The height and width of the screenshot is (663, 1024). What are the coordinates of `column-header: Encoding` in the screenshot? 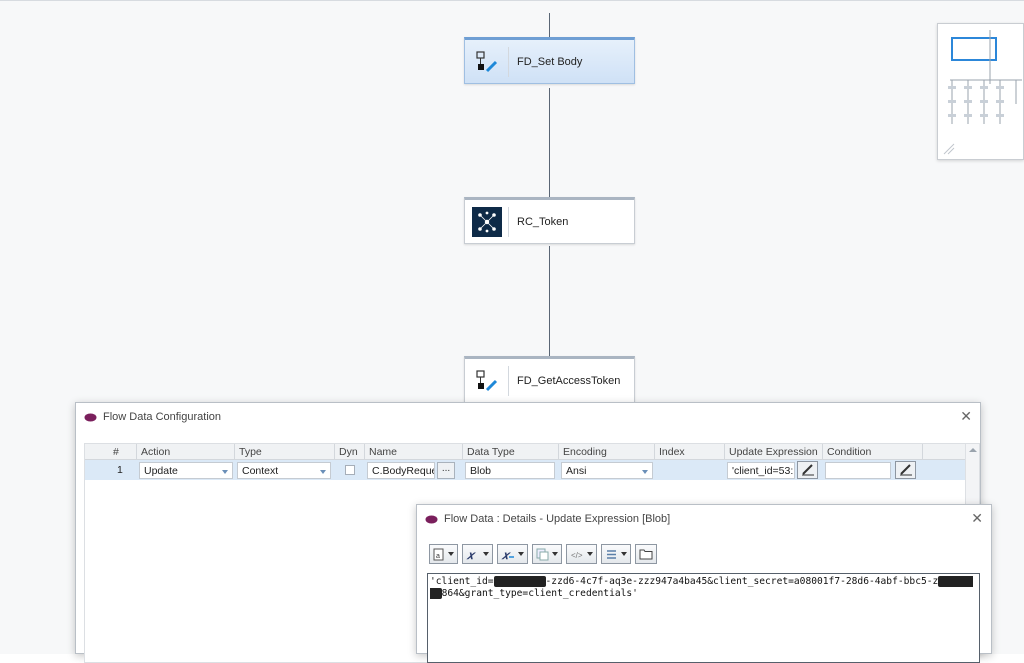 It's located at (607, 452).